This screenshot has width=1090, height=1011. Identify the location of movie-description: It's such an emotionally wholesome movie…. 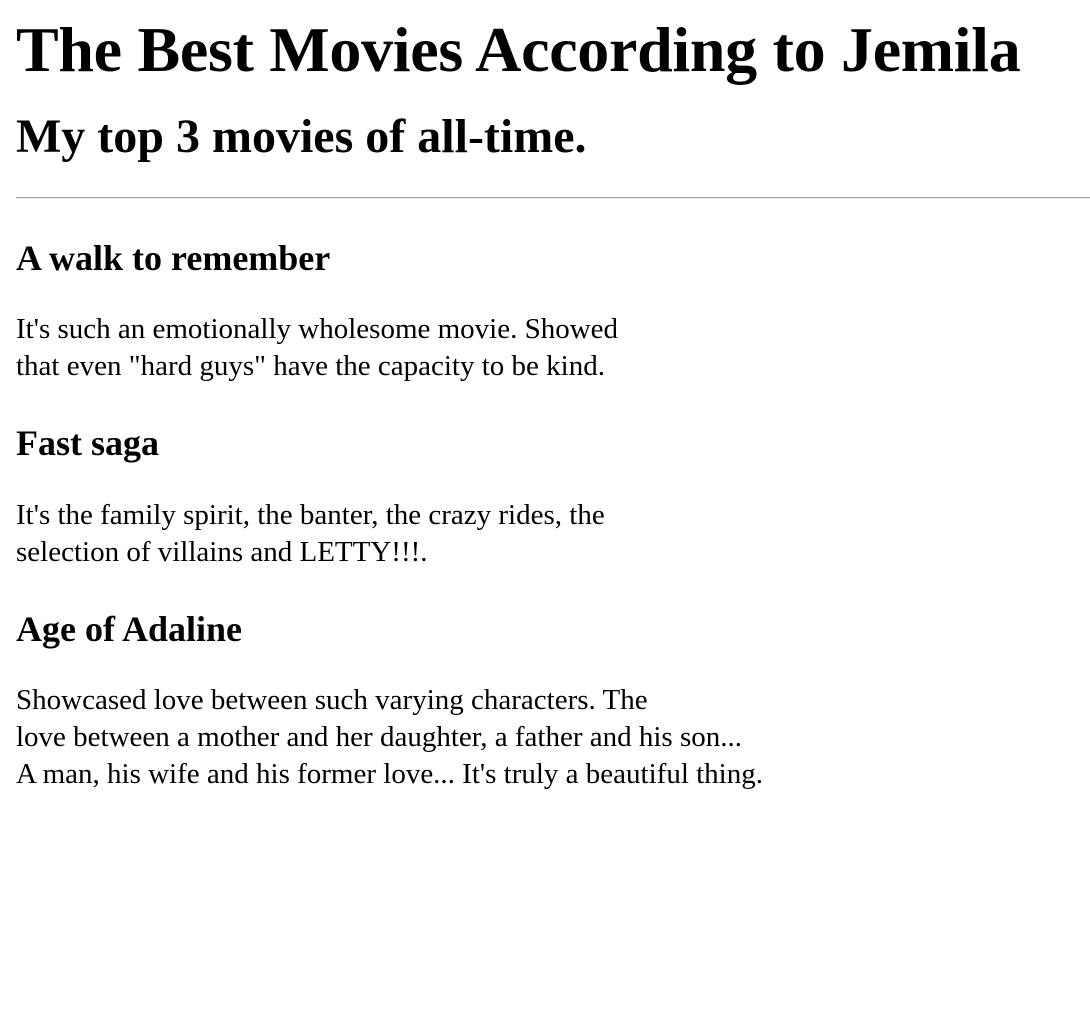
(553, 348).